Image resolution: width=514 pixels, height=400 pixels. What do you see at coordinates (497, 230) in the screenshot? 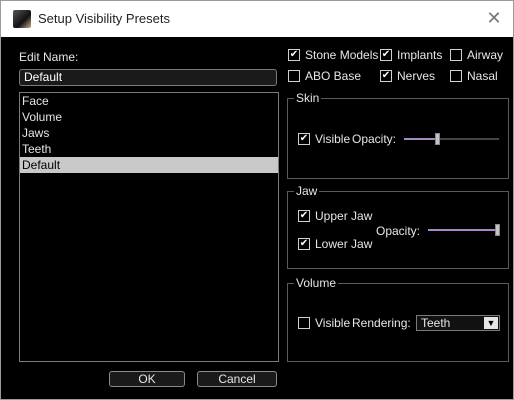
I see `jaw-opacity-slider-thumb` at bounding box center [497, 230].